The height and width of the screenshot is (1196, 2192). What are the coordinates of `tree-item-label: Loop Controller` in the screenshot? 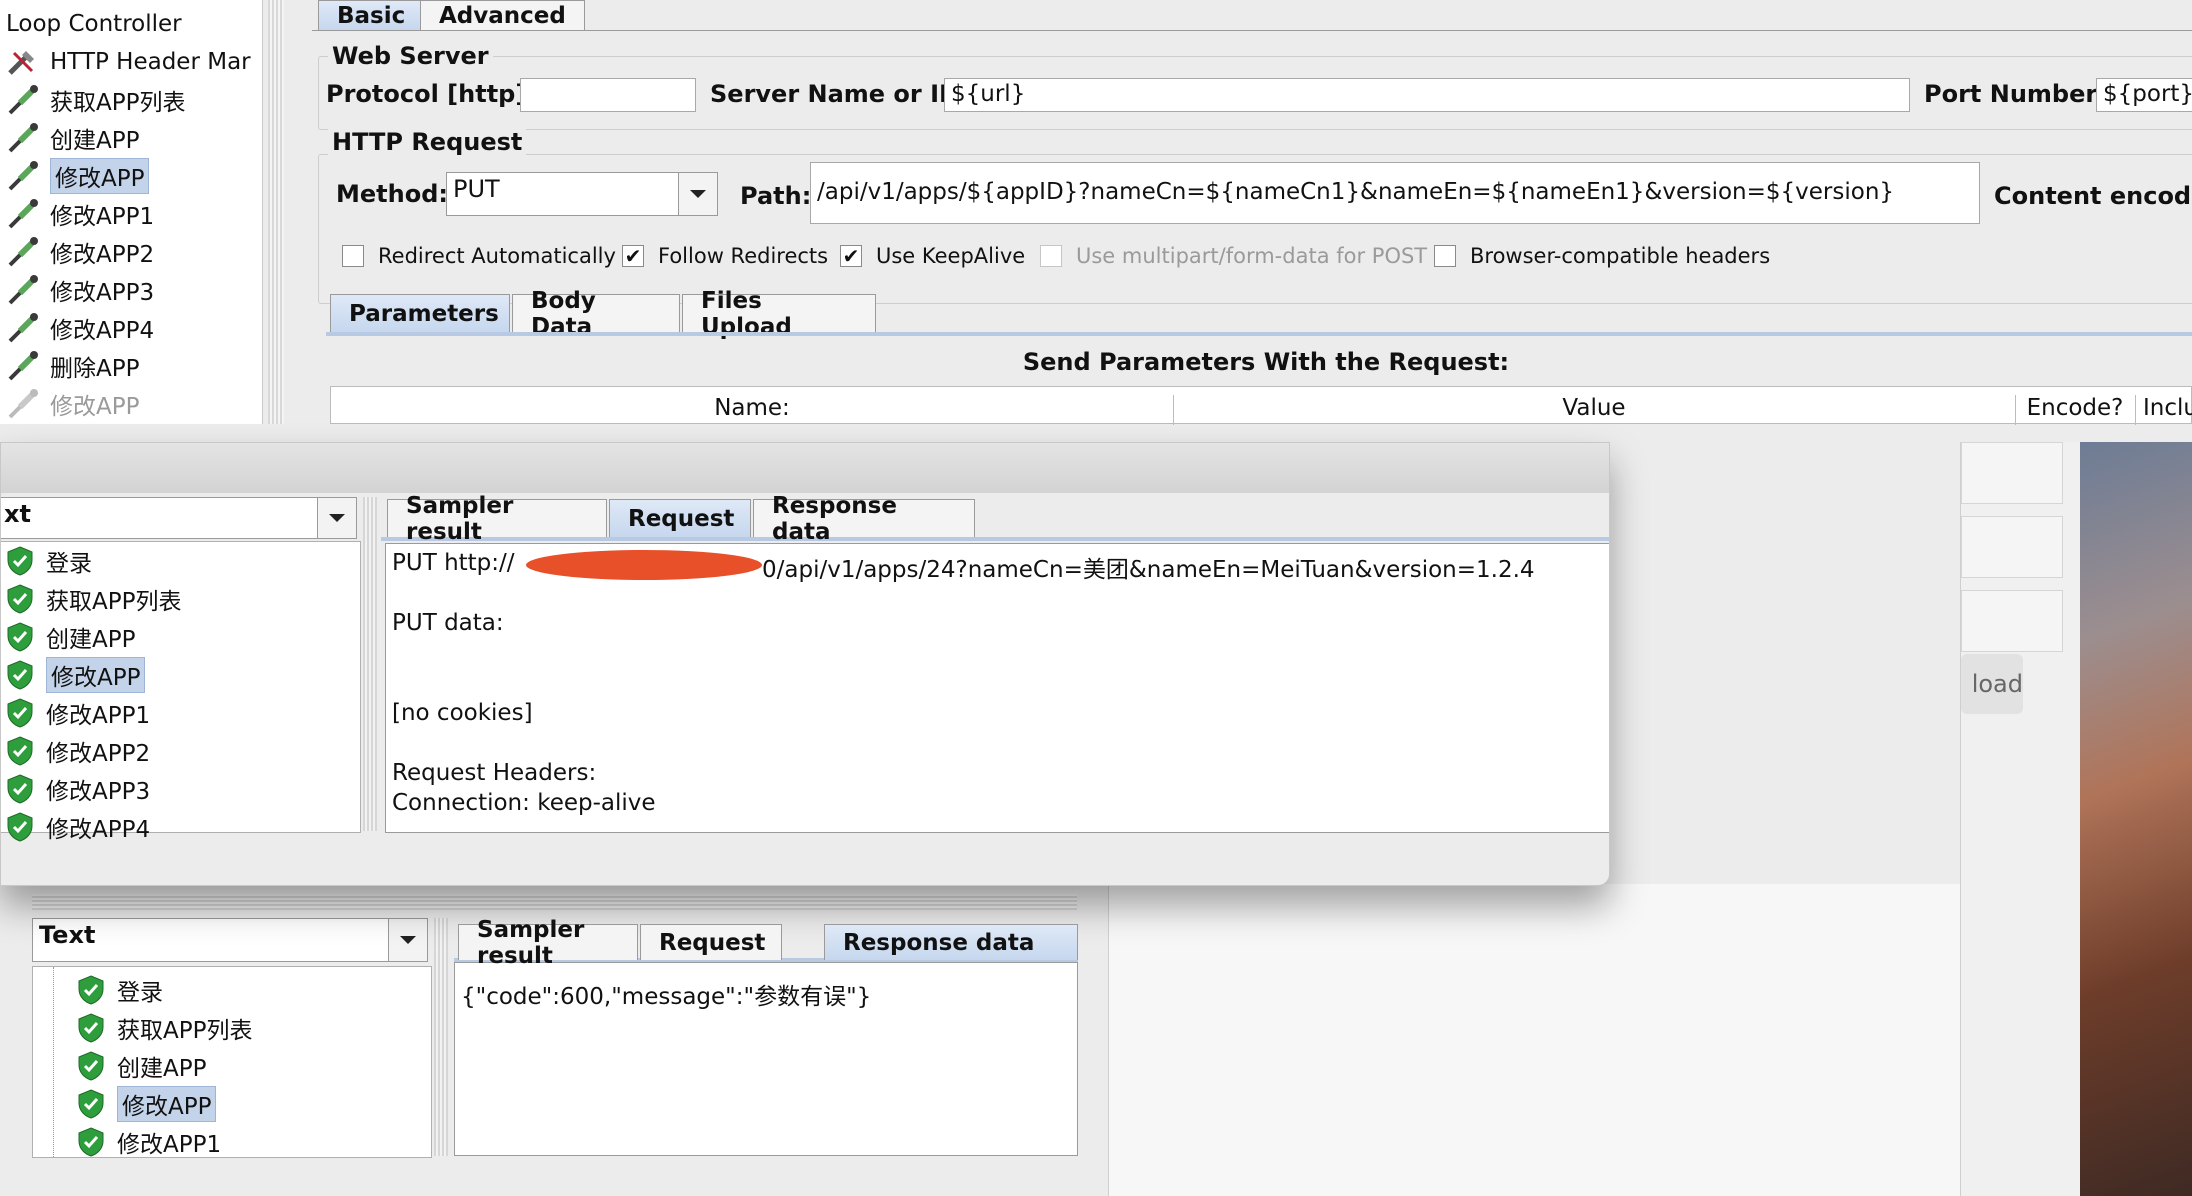 It's located at (94, 24).